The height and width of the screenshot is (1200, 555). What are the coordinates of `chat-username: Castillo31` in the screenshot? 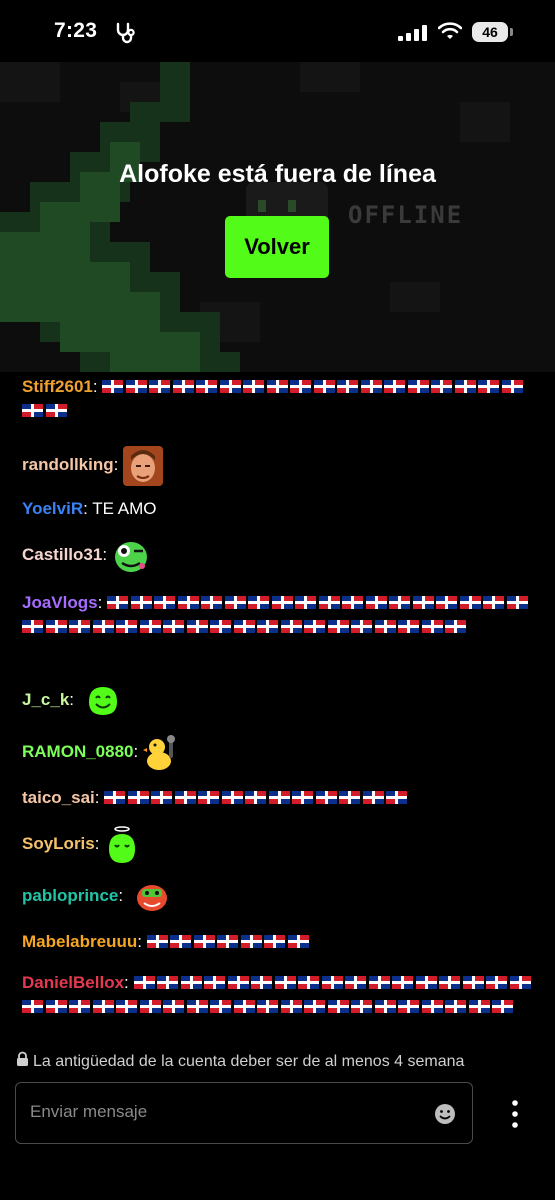 It's located at (62, 554).